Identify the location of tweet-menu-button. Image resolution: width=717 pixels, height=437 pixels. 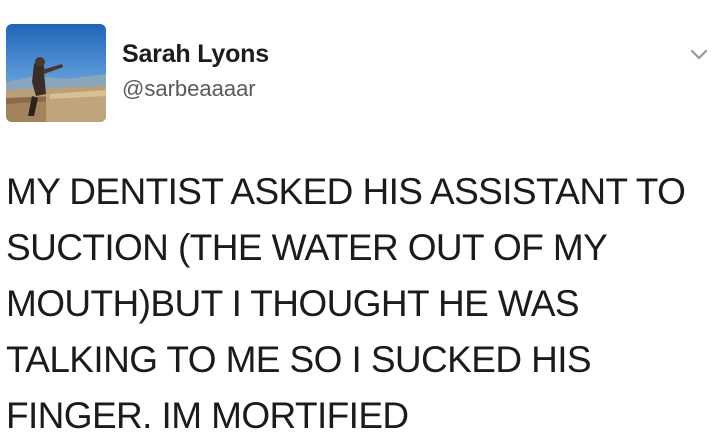
(699, 55).